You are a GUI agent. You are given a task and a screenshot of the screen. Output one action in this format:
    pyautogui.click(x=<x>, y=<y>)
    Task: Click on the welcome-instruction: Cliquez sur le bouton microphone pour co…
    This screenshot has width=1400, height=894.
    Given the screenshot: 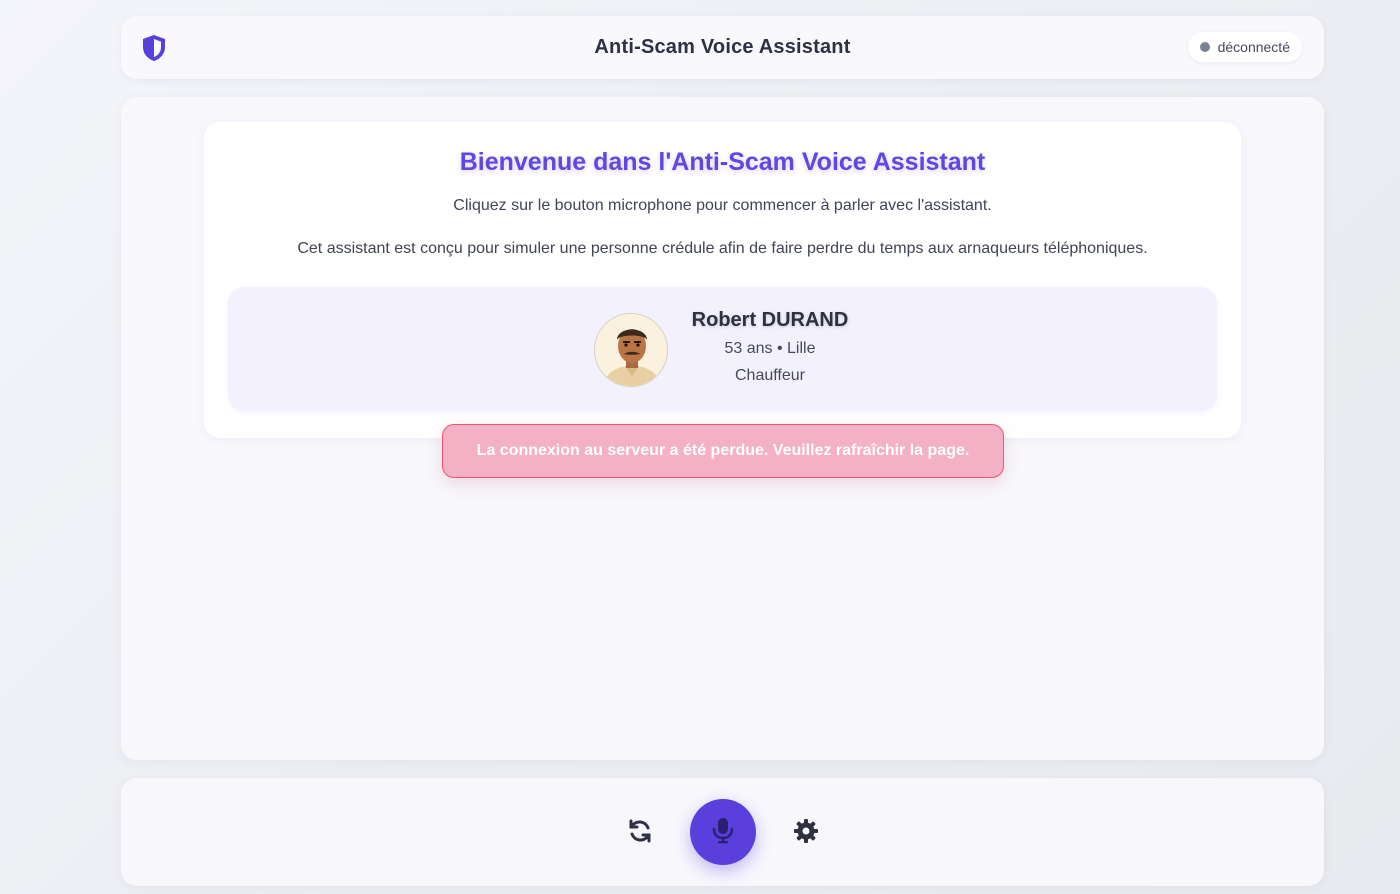 What is the action you would take?
    pyautogui.click(x=722, y=205)
    